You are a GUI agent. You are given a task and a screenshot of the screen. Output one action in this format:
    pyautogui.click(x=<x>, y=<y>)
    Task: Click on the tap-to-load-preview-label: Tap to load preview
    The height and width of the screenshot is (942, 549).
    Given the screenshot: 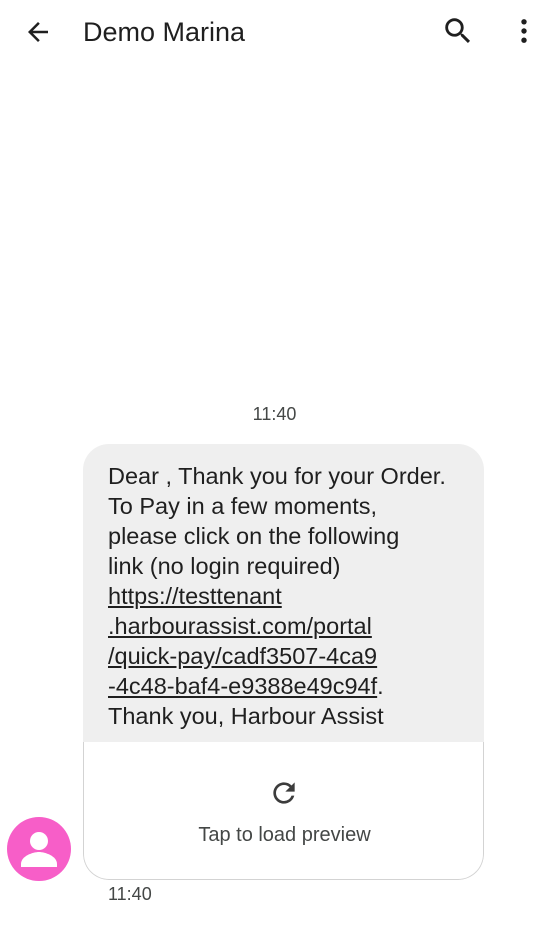 What is the action you would take?
    pyautogui.click(x=284, y=835)
    